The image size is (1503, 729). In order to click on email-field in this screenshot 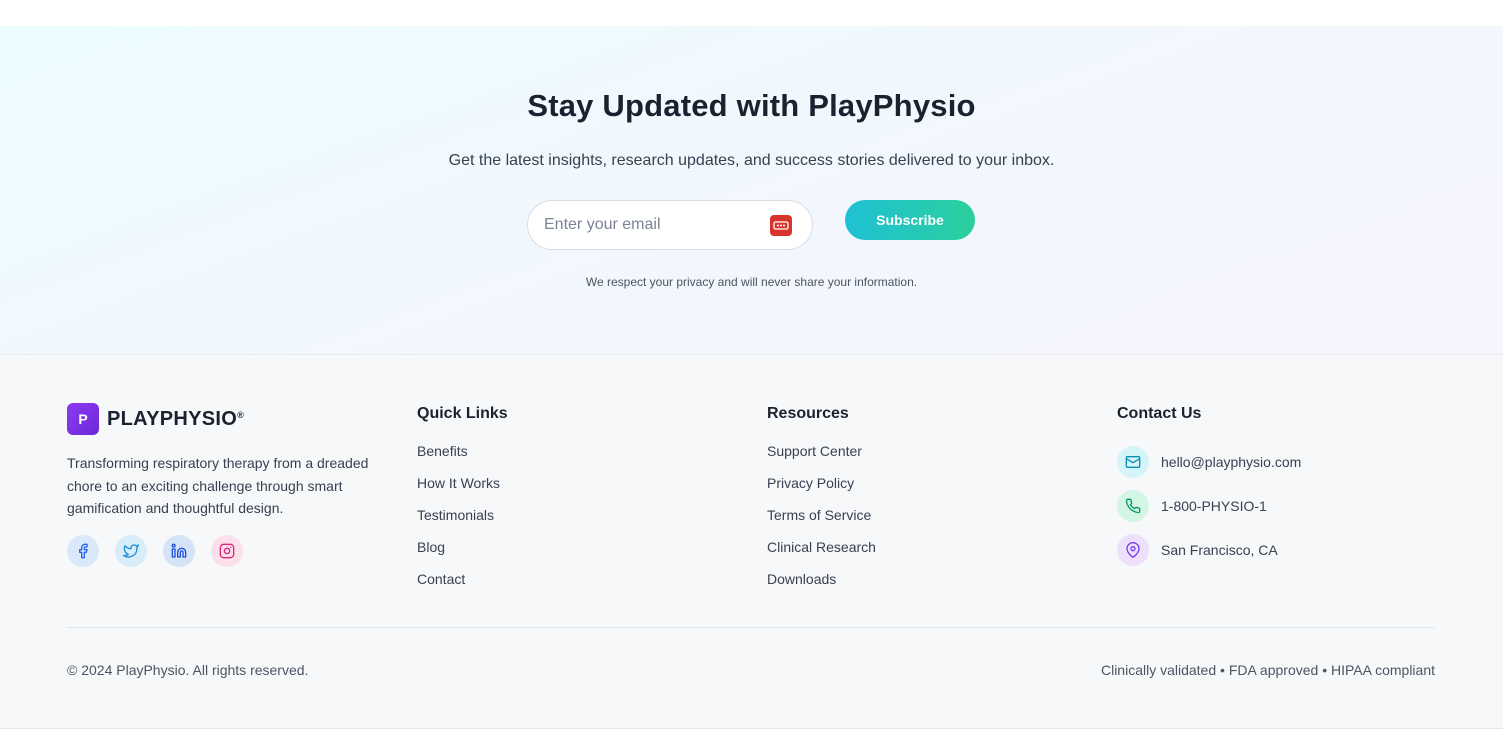, I will do `click(670, 225)`.